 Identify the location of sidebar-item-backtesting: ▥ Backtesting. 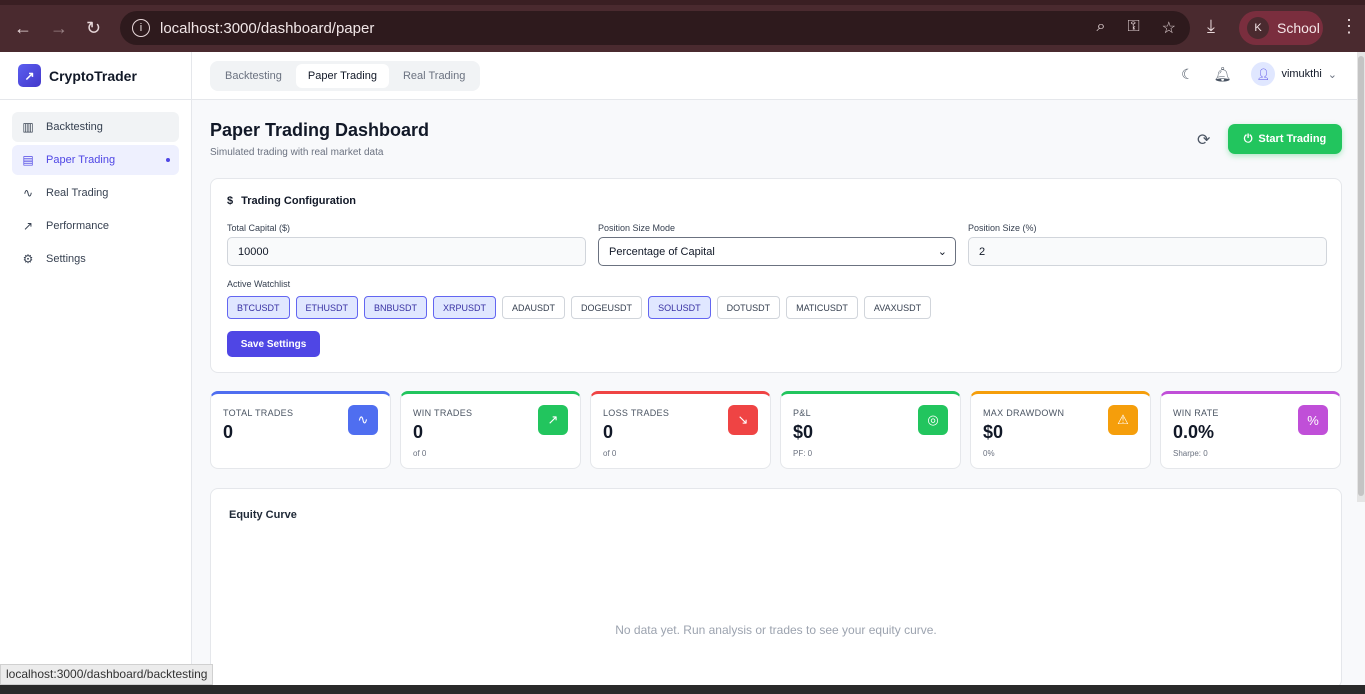
(95, 127).